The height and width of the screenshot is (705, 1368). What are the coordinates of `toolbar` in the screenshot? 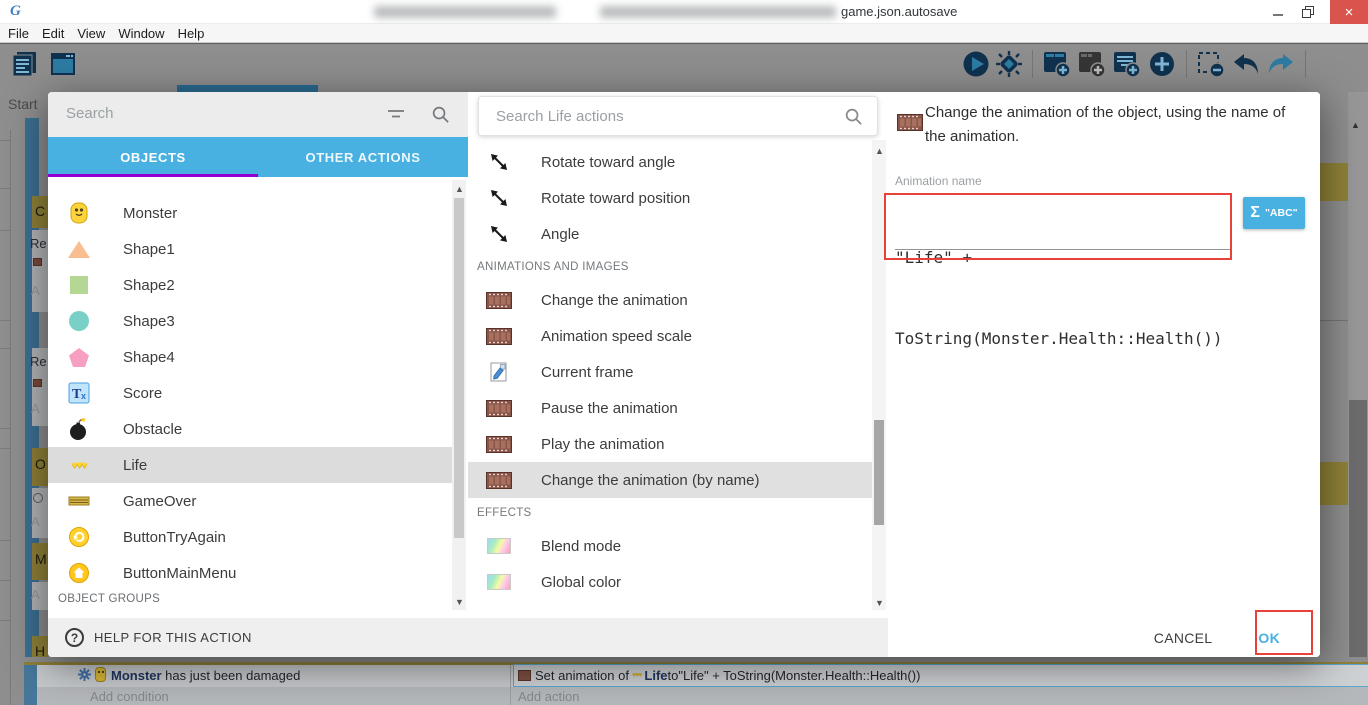 It's located at (684, 64).